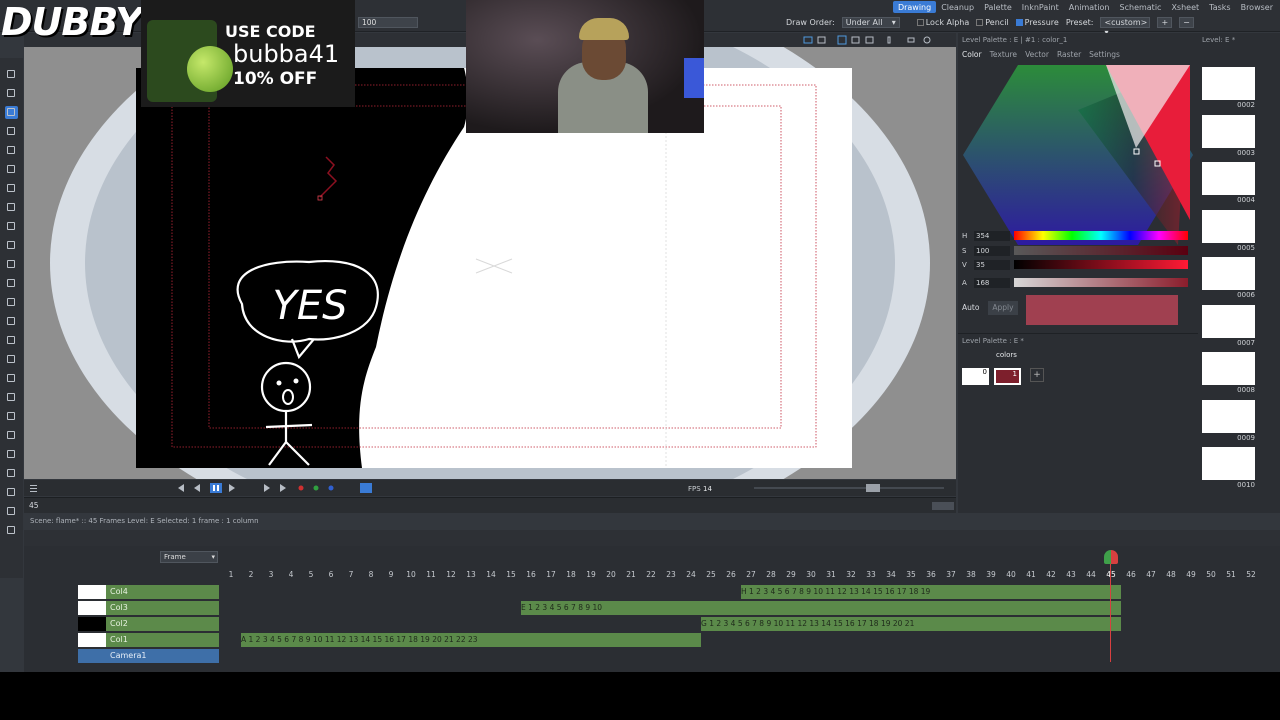 The height and width of the screenshot is (720, 1280). Describe the element at coordinates (1185, 7) in the screenshot. I see `room-tab-xsheet: Xsheet` at that location.